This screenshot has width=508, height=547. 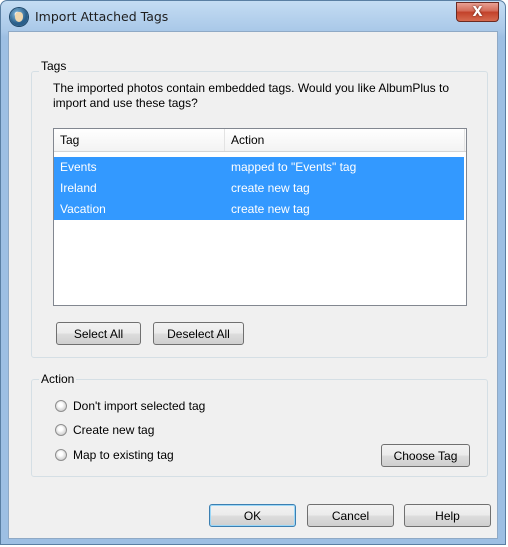 I want to click on ok-button: OK, so click(x=252, y=515).